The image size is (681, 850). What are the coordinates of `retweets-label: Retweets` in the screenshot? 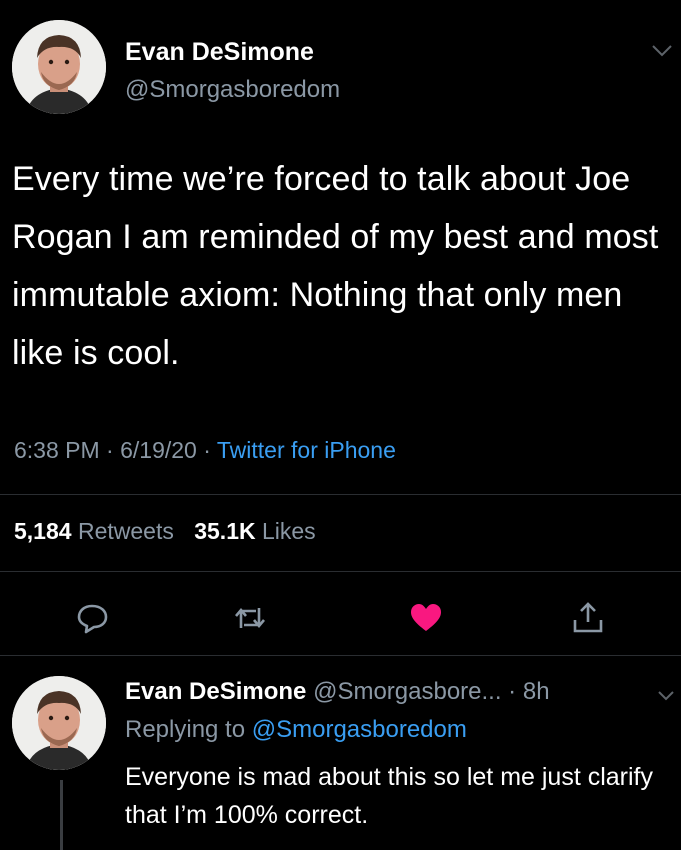 It's located at (126, 531).